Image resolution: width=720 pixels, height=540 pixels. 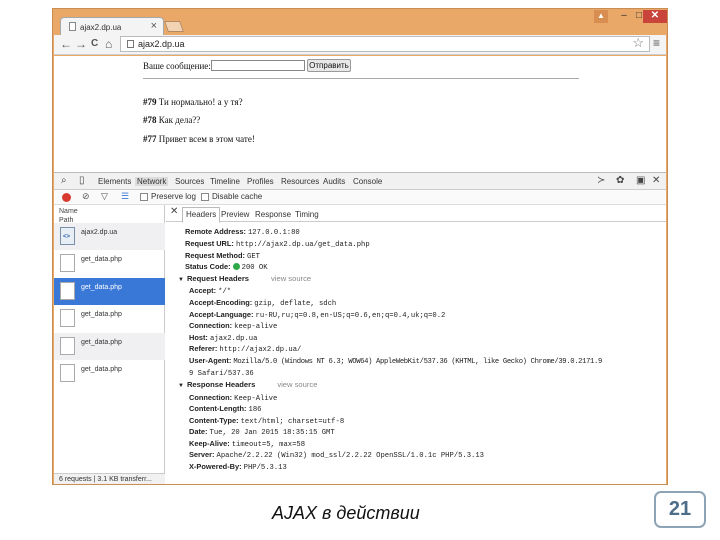 What do you see at coordinates (680, 509) in the screenshot?
I see `slide-number: 21` at bounding box center [680, 509].